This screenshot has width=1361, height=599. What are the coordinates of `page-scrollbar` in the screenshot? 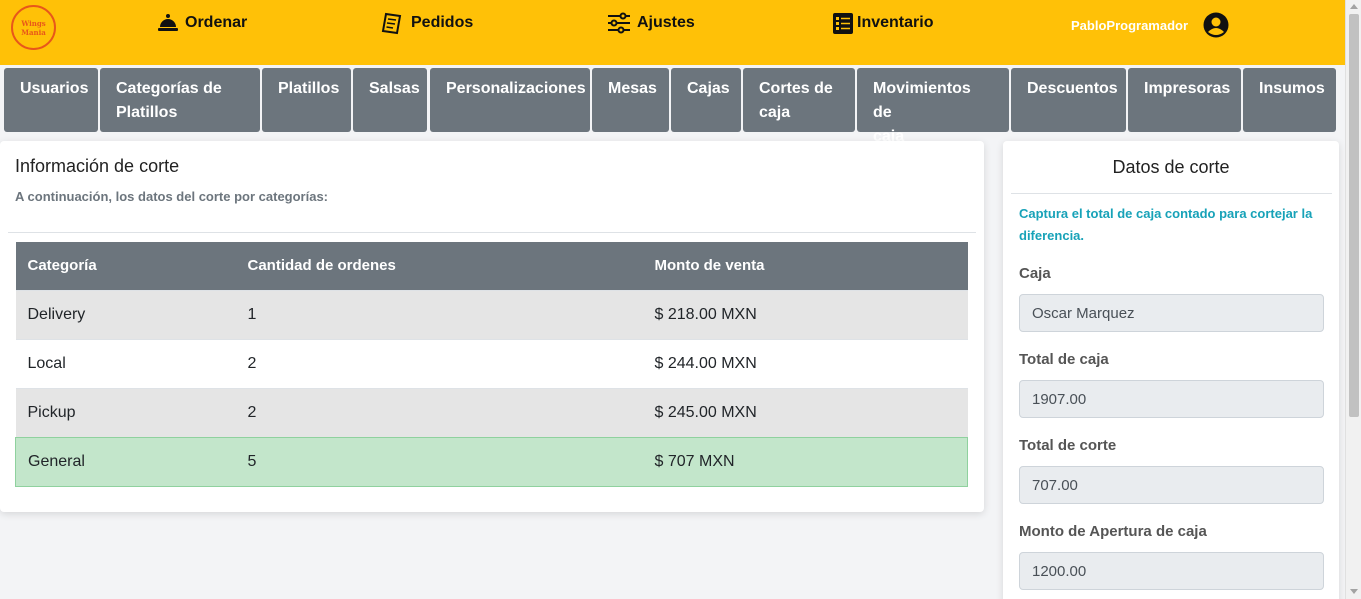 It's located at (1353, 299).